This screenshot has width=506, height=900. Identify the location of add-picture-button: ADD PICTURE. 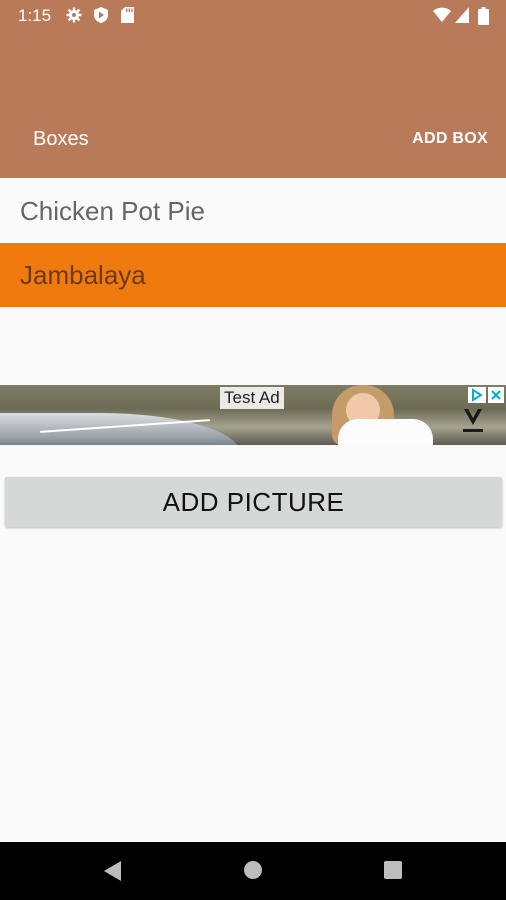
(253, 502).